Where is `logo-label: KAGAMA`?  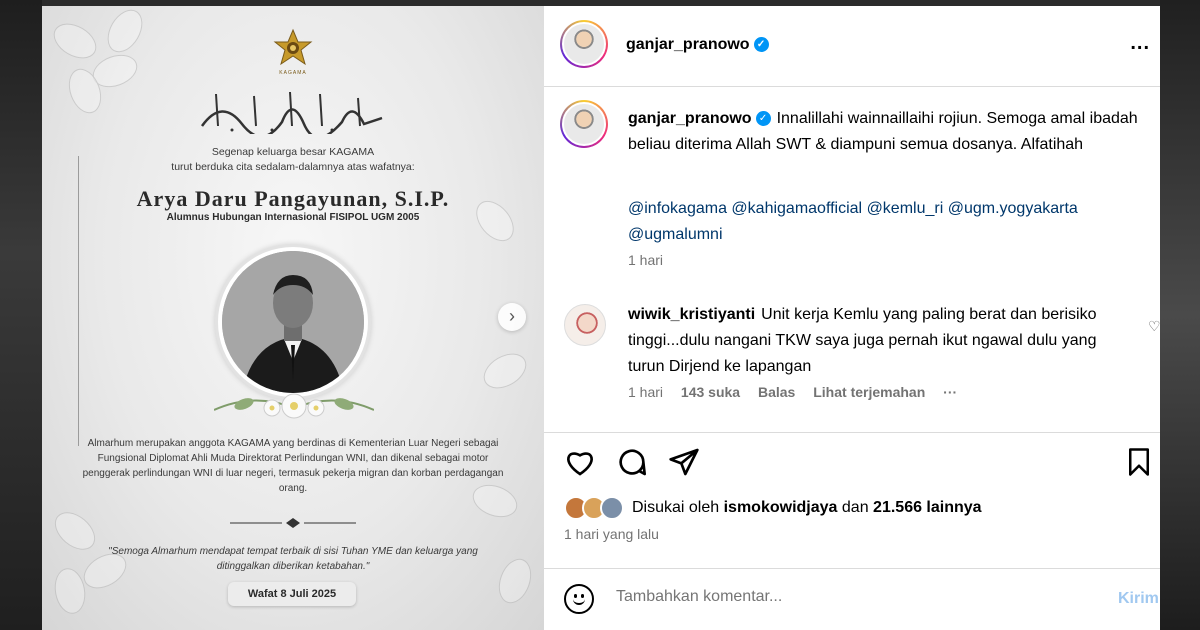
logo-label: KAGAMA is located at coordinates (293, 73).